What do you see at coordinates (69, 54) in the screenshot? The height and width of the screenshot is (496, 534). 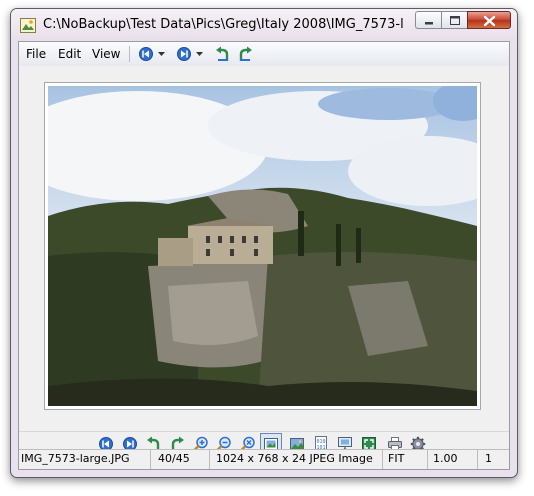 I see `menu-edit: Edit` at bounding box center [69, 54].